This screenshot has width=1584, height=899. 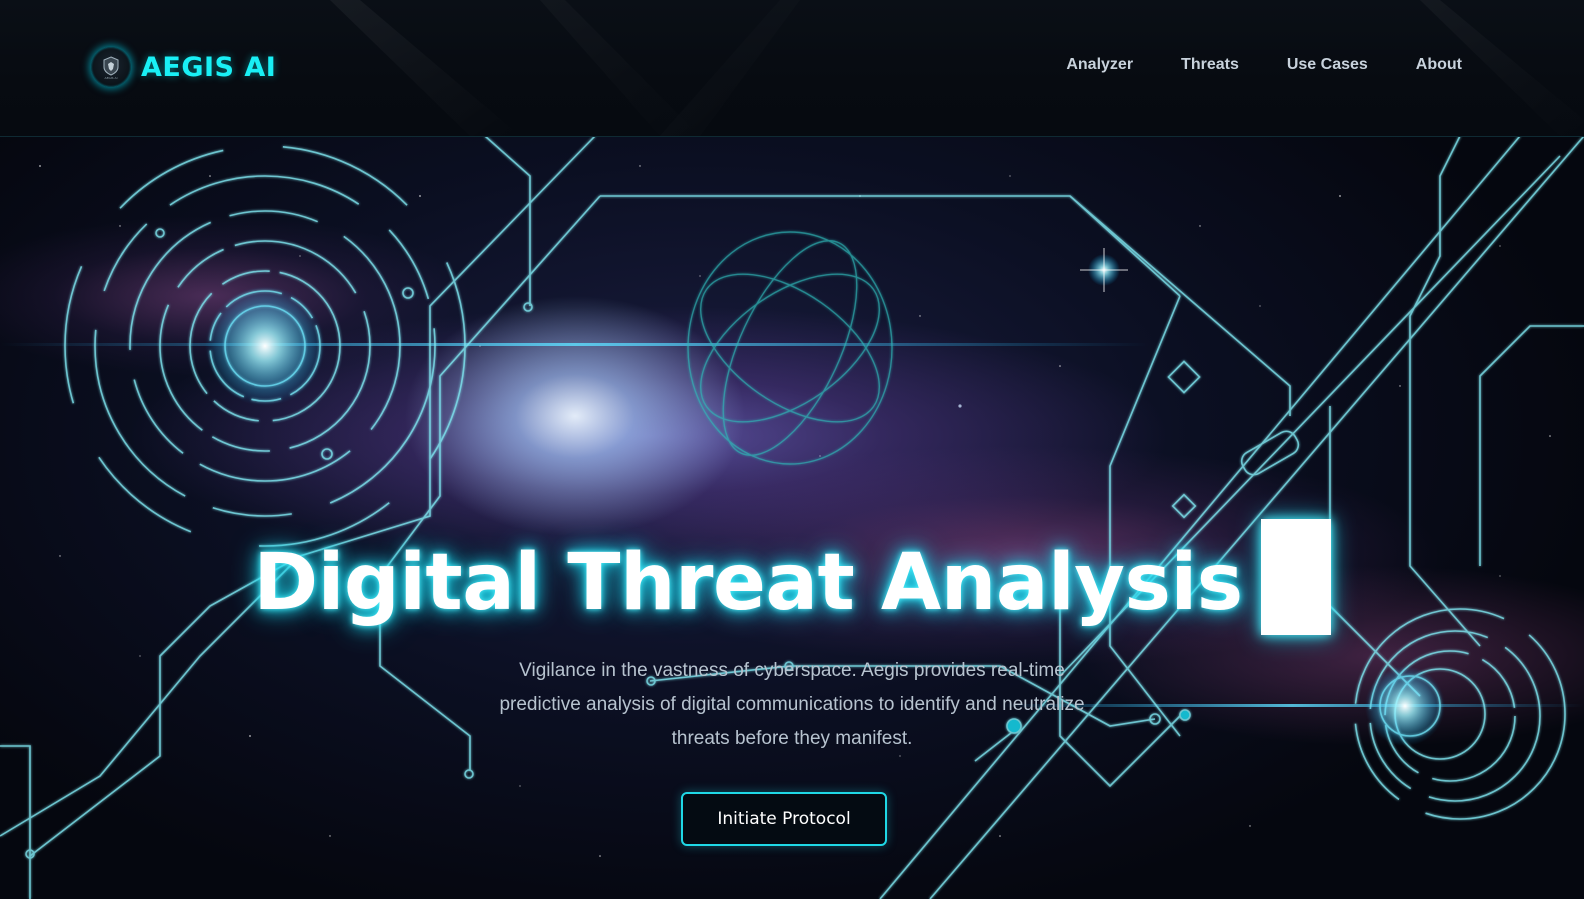 I want to click on hero-title-text: Digital Threat Analysis, so click(x=748, y=583).